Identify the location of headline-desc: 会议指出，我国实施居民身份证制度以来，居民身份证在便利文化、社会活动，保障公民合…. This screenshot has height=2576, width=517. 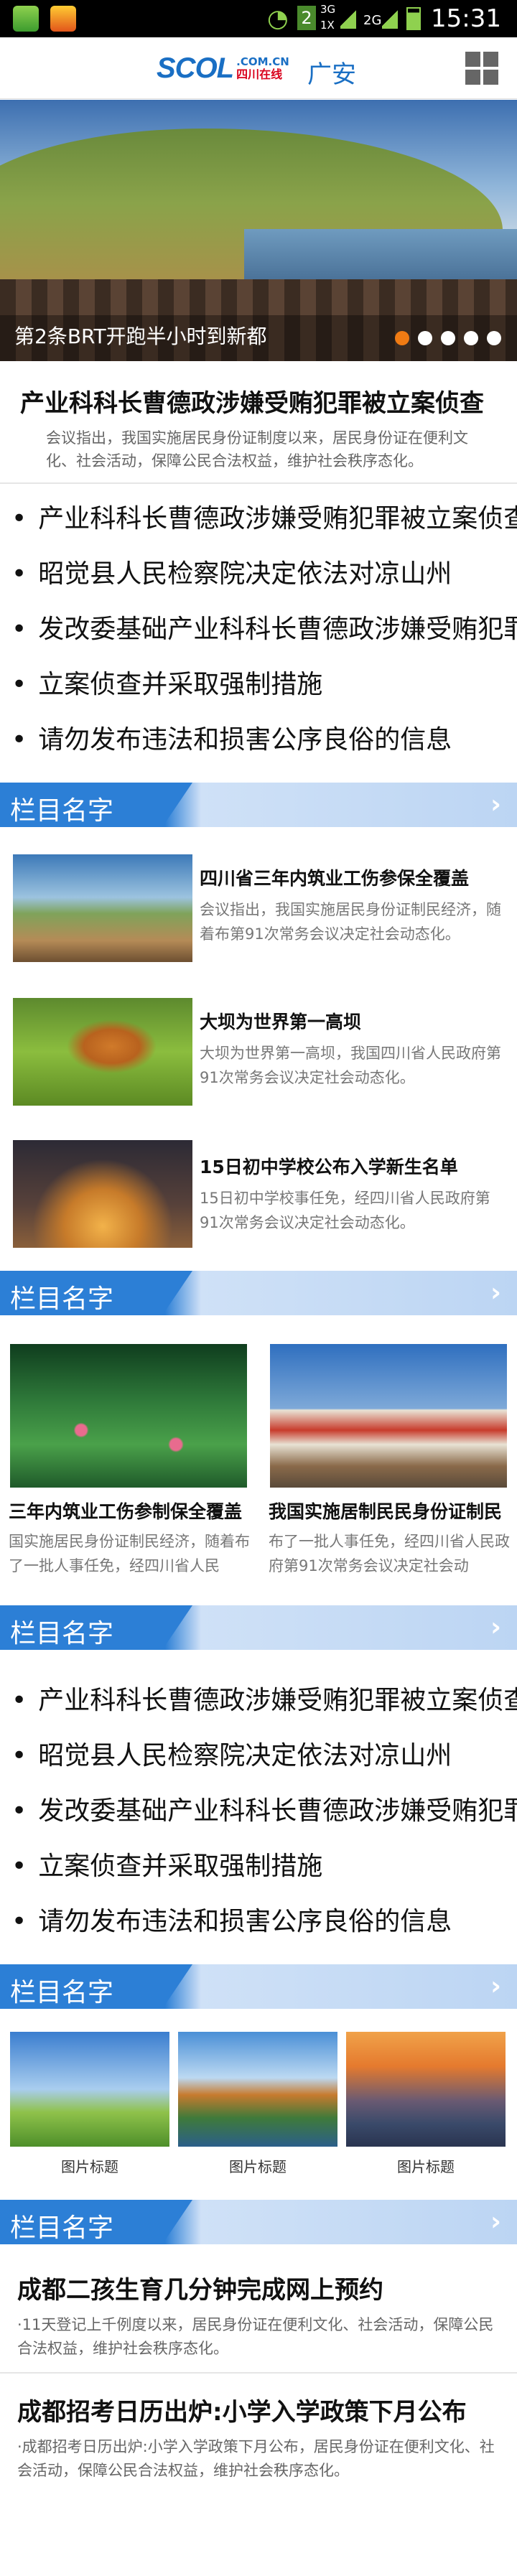
(257, 449).